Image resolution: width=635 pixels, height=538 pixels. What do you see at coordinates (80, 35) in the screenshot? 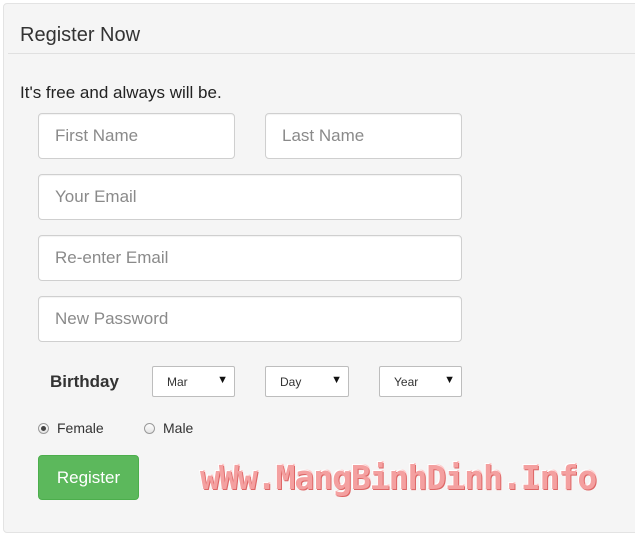
I see `panel-title: Register Now` at bounding box center [80, 35].